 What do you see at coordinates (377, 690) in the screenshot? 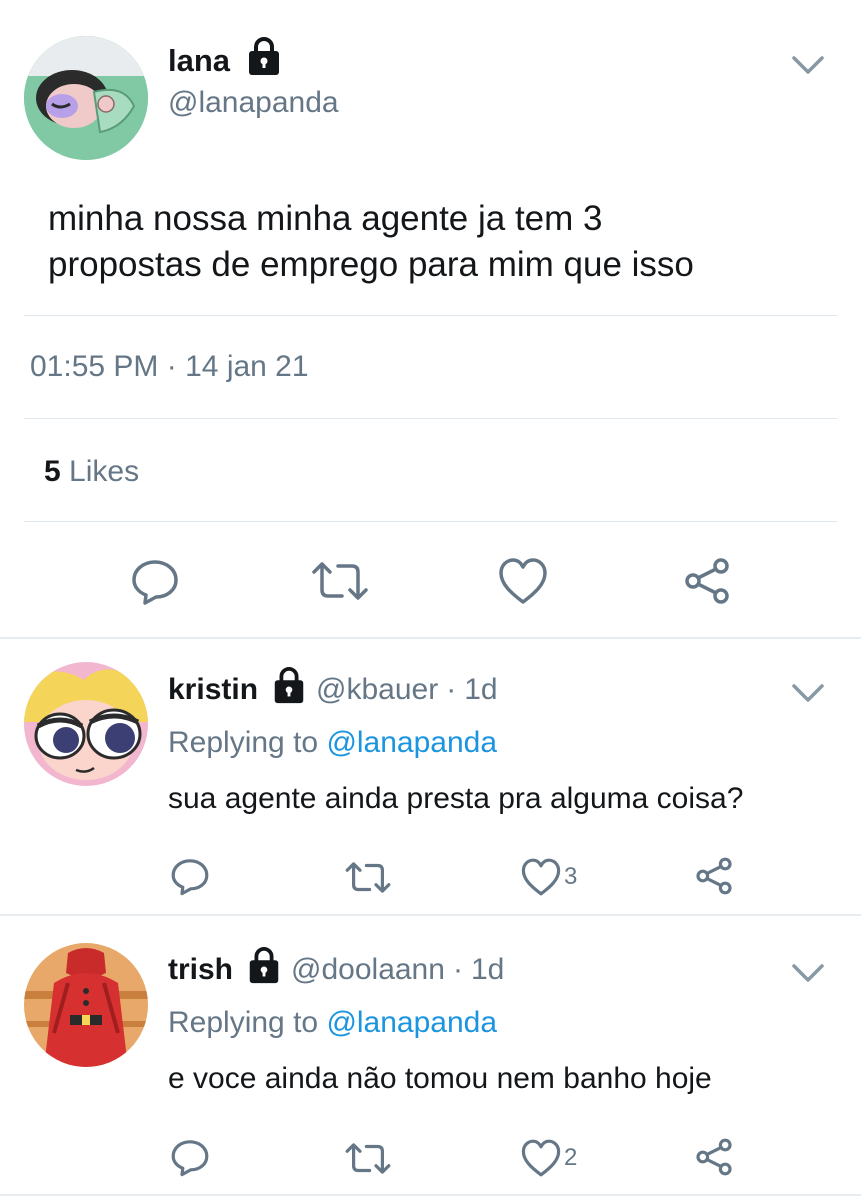
I see `handle: @kbauer` at bounding box center [377, 690].